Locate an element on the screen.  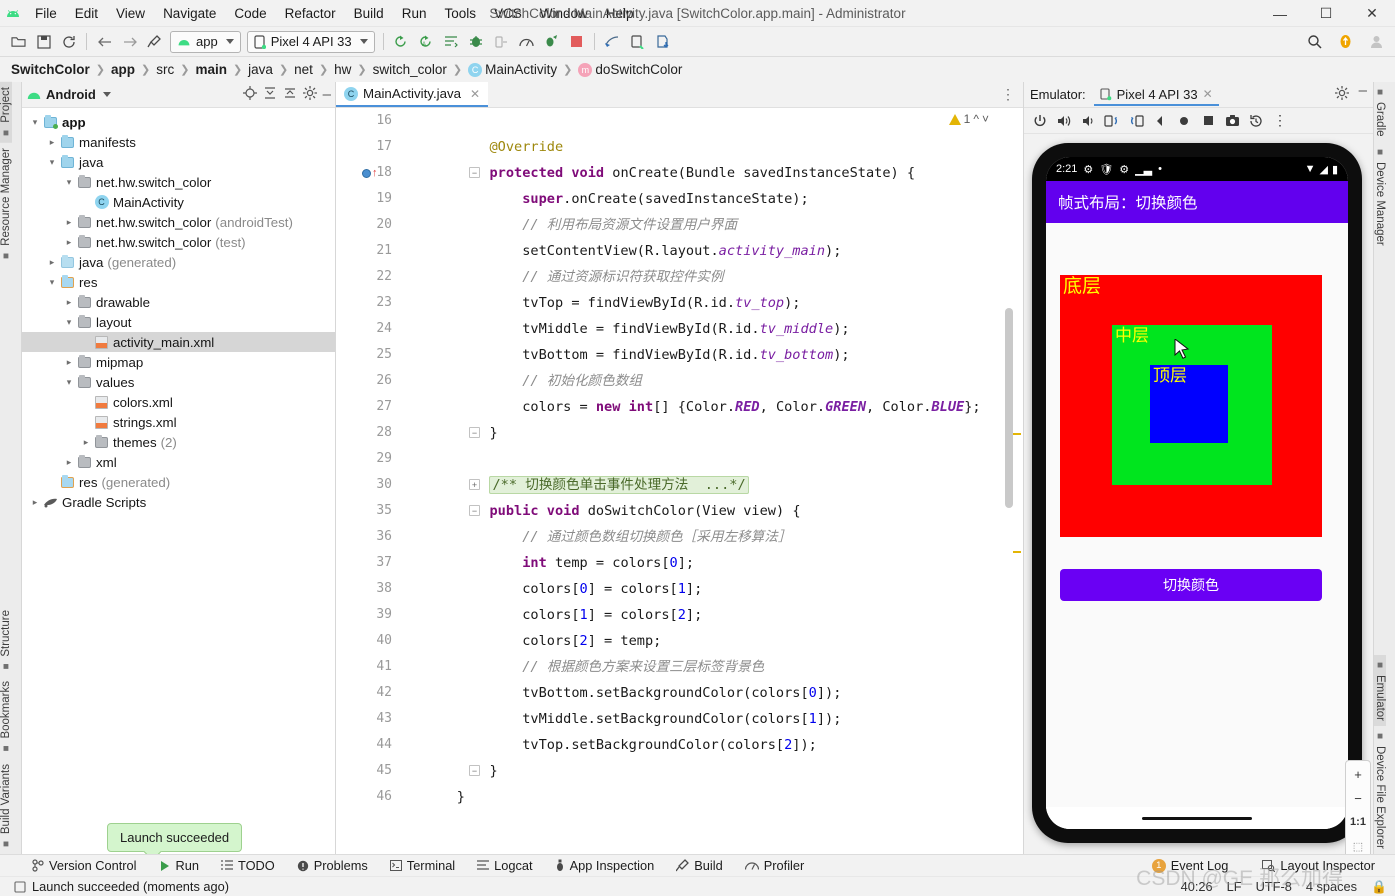
tree-node-activity_main.xml: activity_main.xml is located at coordinates (178, 342).